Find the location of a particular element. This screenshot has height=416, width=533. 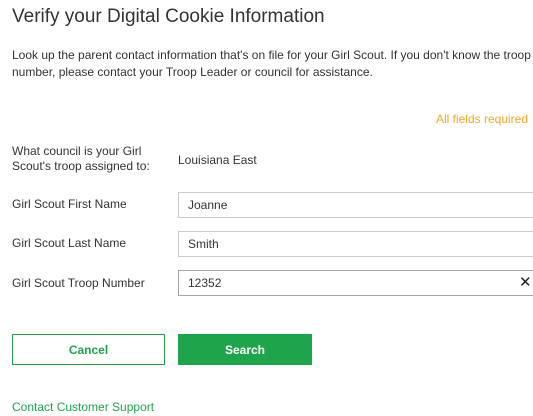

clear-icon: ✕ is located at coordinates (525, 282).